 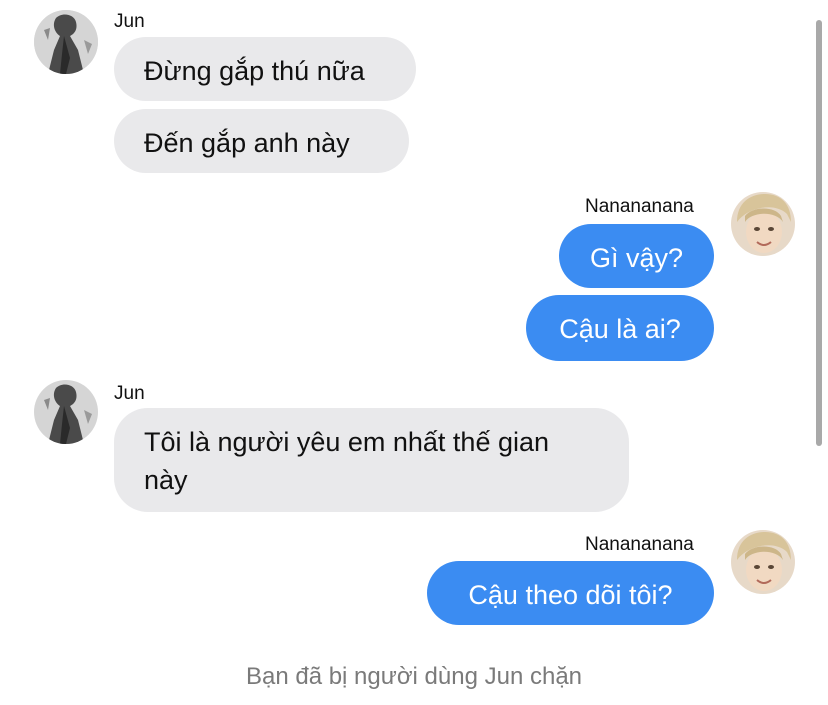 What do you see at coordinates (620, 328) in the screenshot?
I see `message-bubble-outgoing: Cậu là ai?` at bounding box center [620, 328].